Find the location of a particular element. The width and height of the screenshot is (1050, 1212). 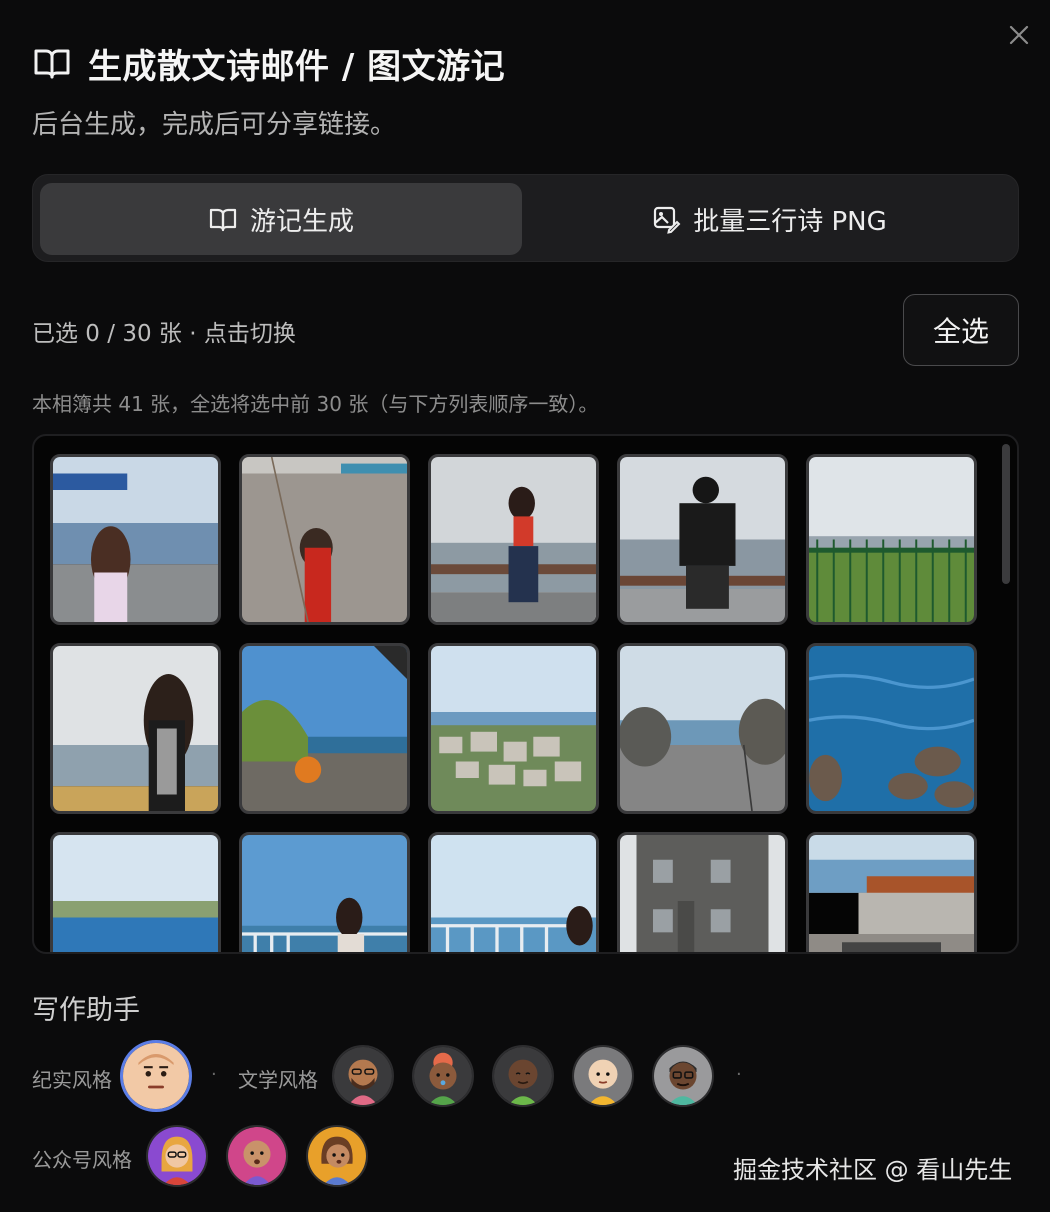

album-note: 本相簿共 41 张，全选将选中前 30 张（与下方列表顺序一致）。 is located at coordinates (315, 404).